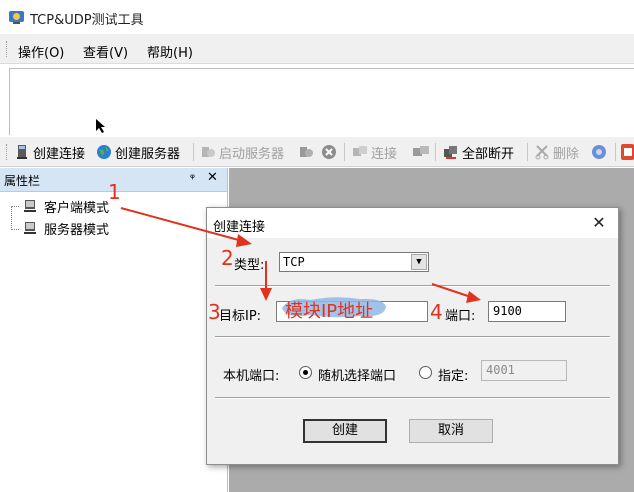 The height and width of the screenshot is (492, 634). What do you see at coordinates (599, 223) in the screenshot?
I see `dialog-close-icon: ✕` at bounding box center [599, 223].